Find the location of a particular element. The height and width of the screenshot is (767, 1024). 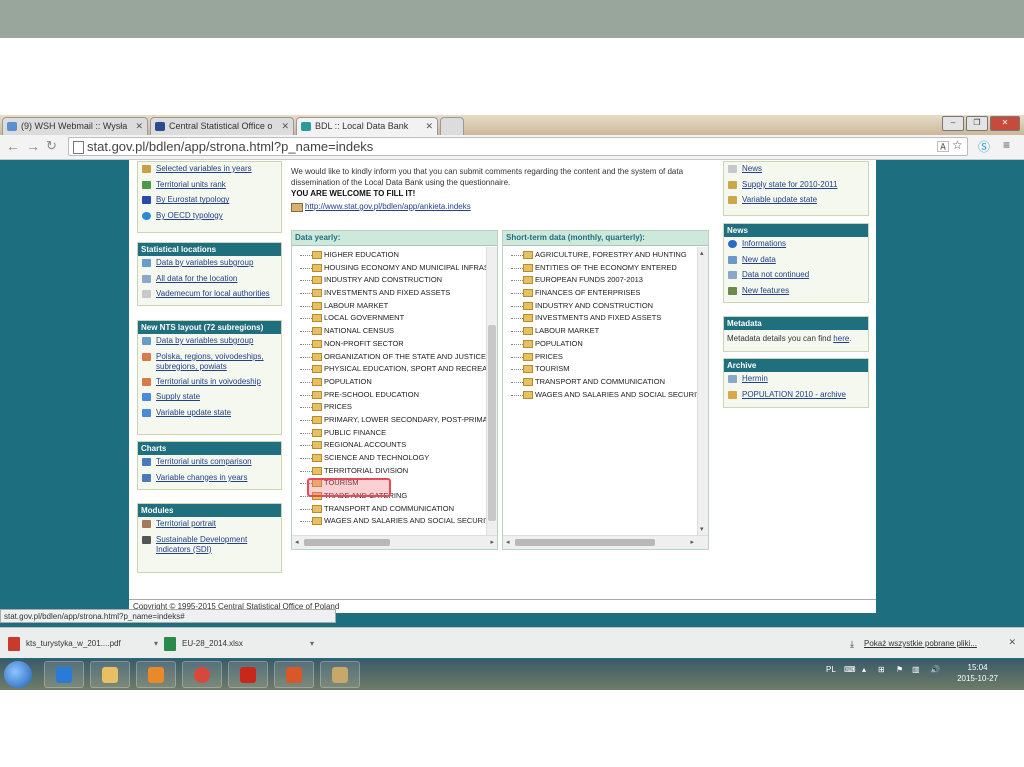

link-nts-territorial-units: Territorial units in voivodeship is located at coordinates (209, 383).